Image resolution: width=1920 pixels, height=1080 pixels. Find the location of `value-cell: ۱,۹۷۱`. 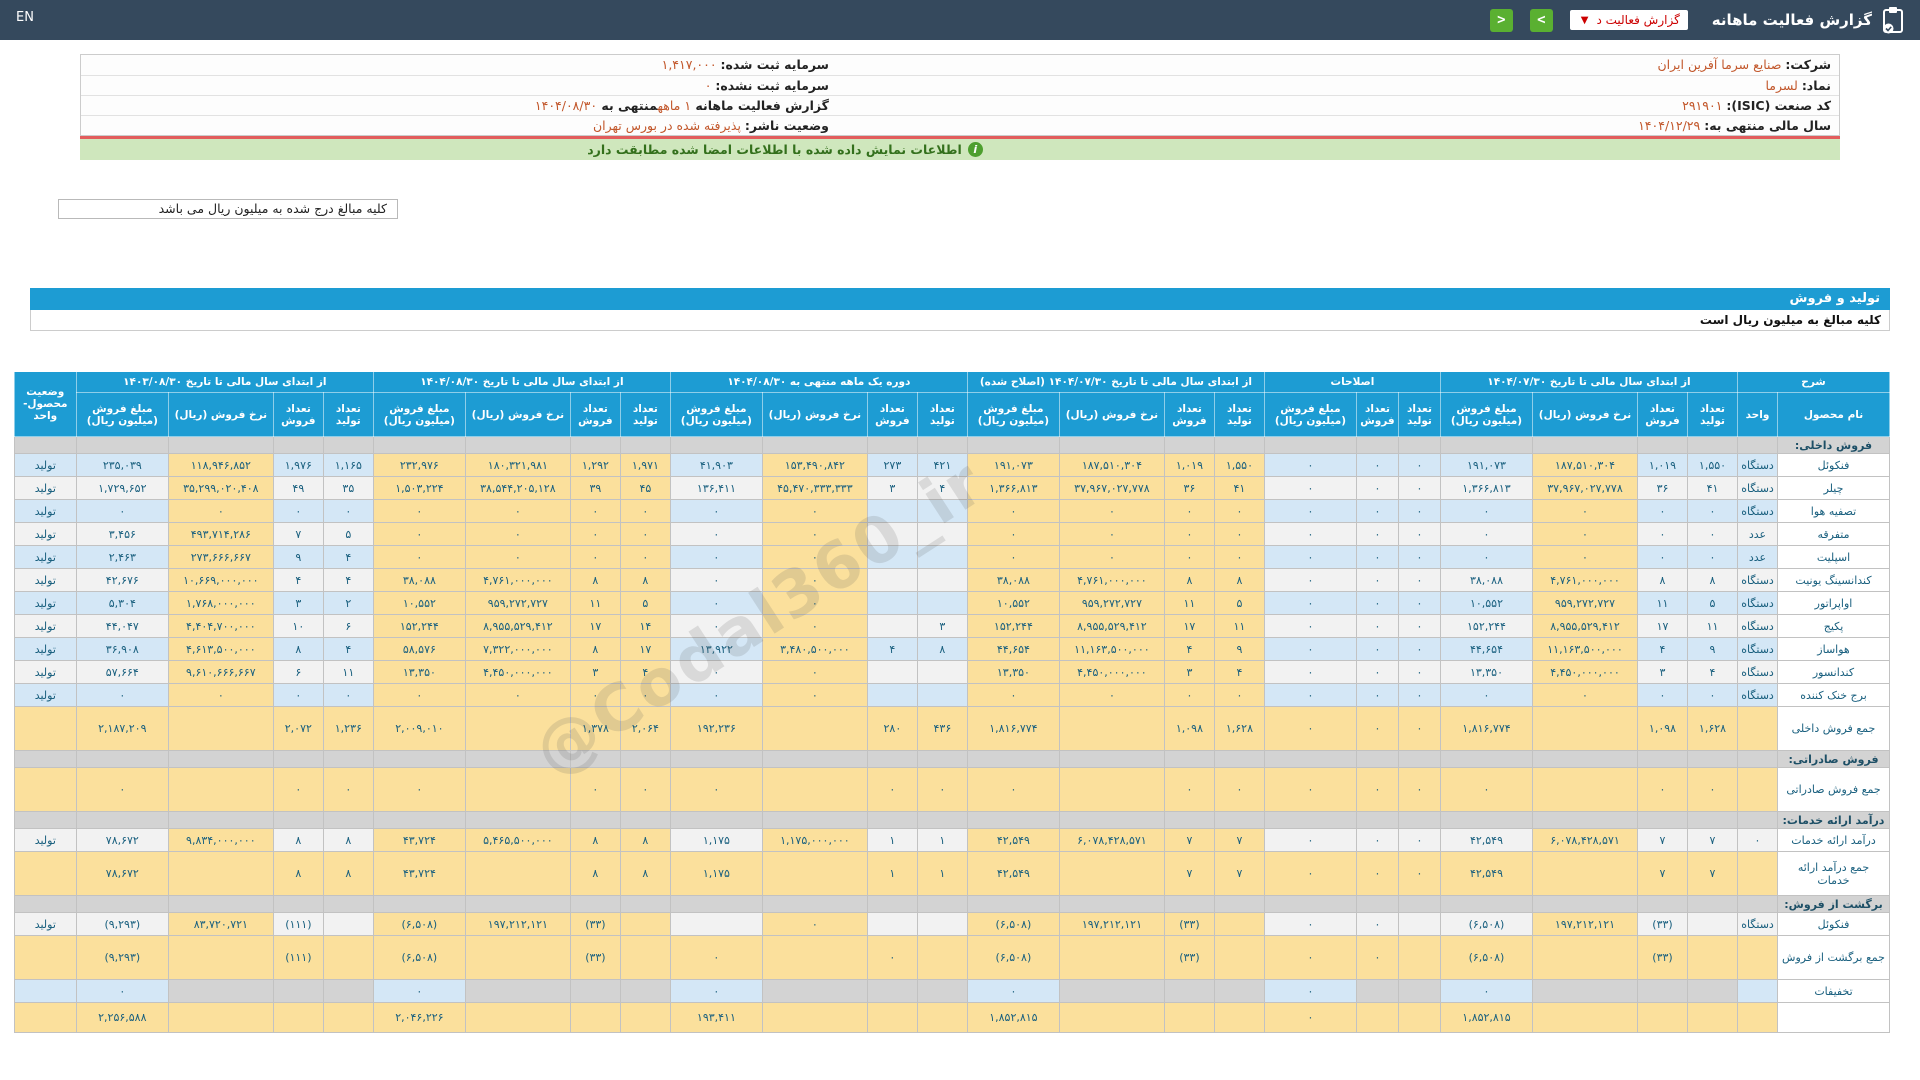

value-cell: ۱,۹۷۱ is located at coordinates (645, 465).